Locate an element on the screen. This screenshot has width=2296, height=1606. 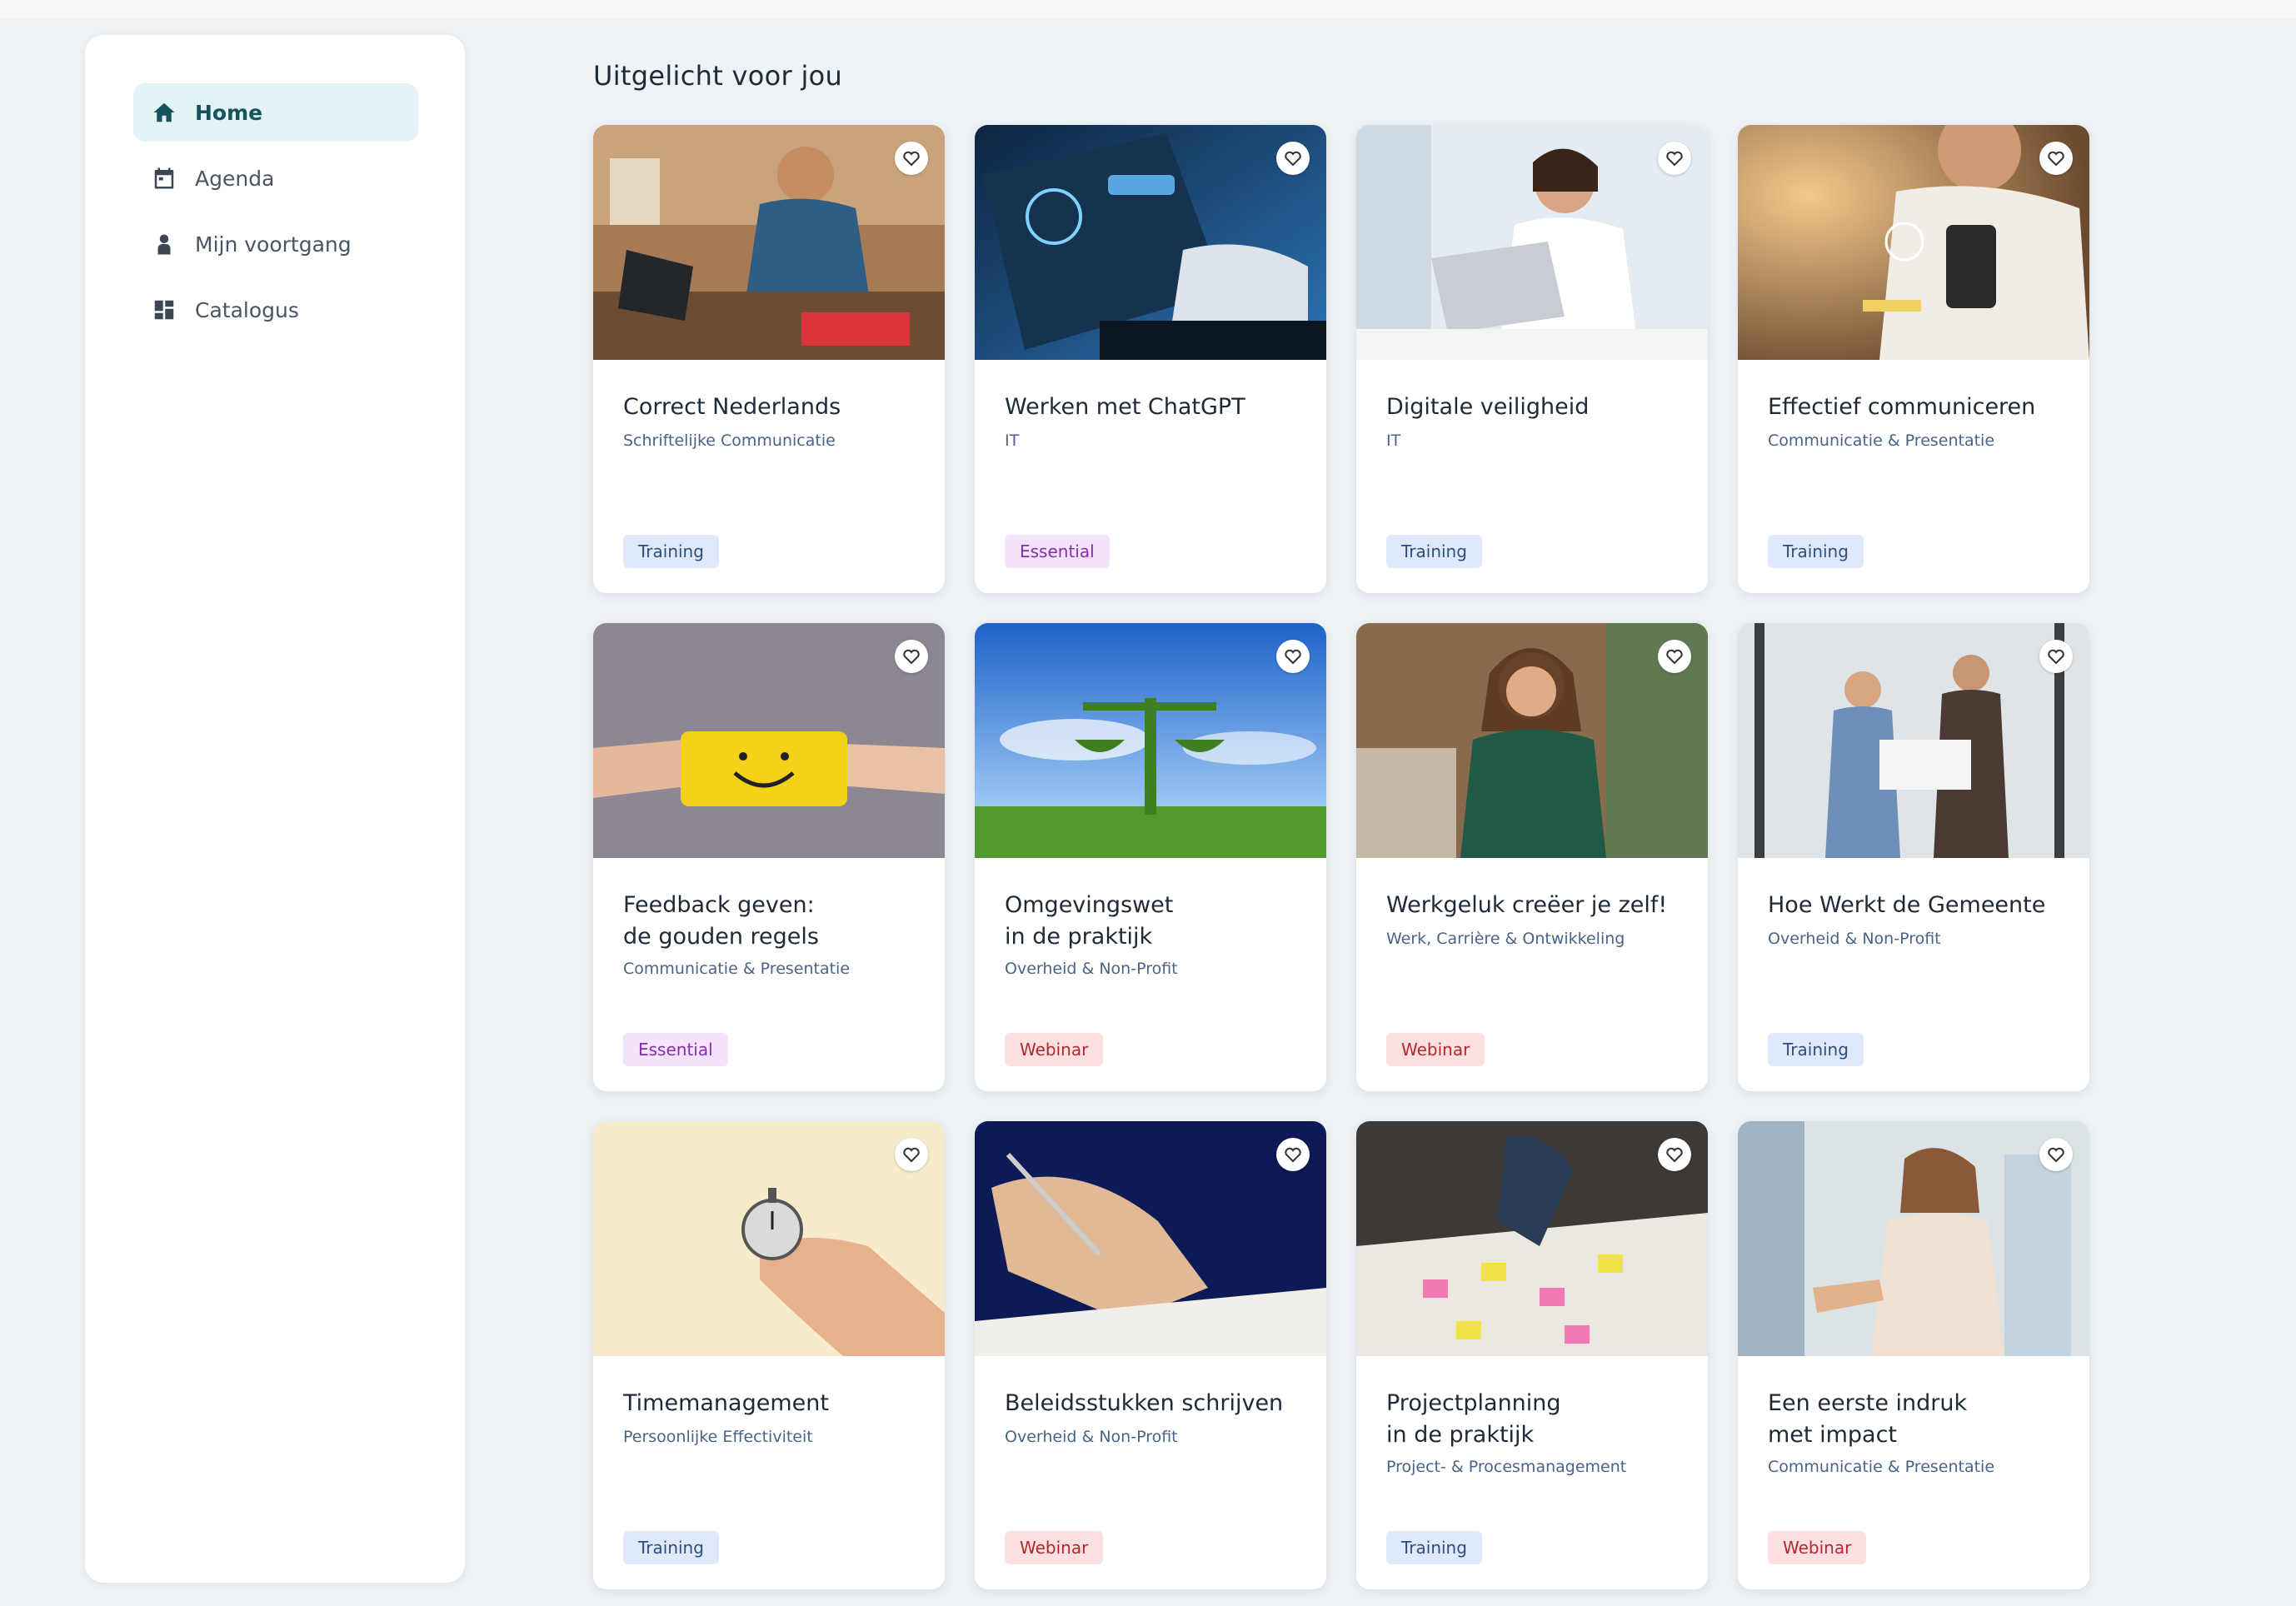
smiling-woman-photo is located at coordinates (1532, 740).